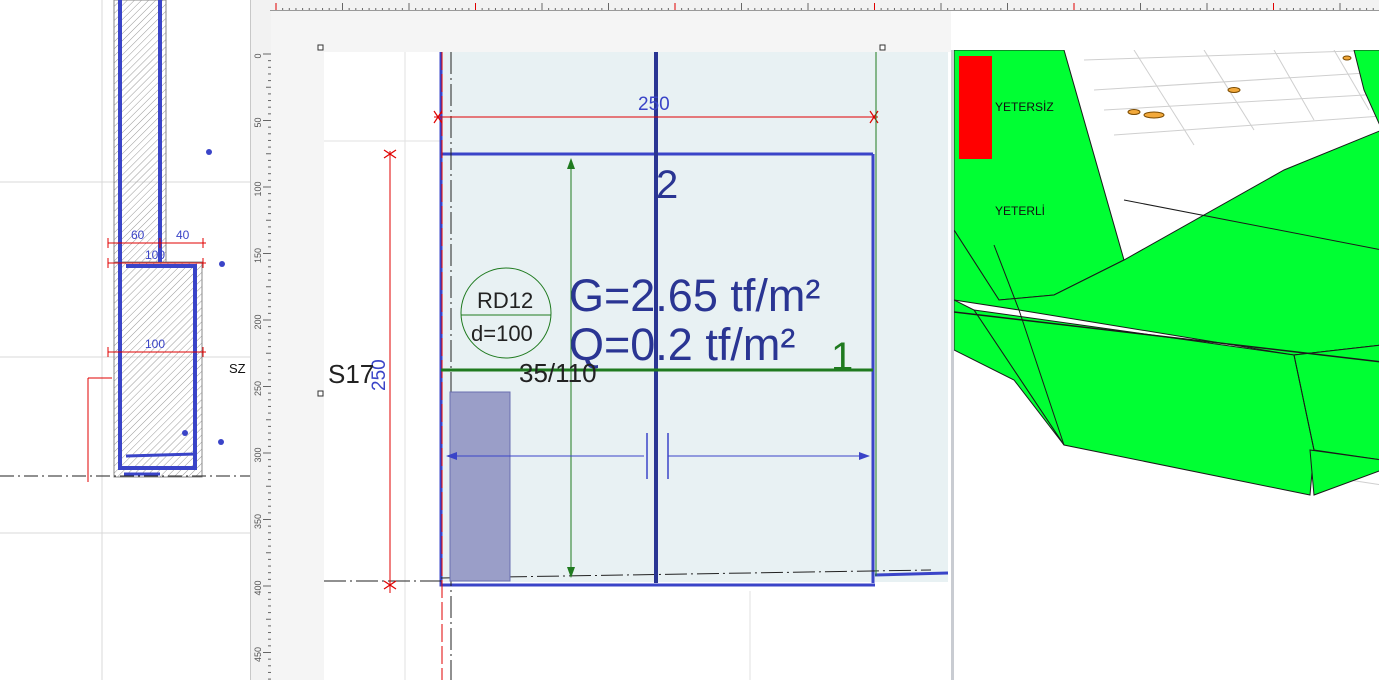  Describe the element at coordinates (258, 454) in the screenshot. I see `vertical-ruler-label: 300` at that location.